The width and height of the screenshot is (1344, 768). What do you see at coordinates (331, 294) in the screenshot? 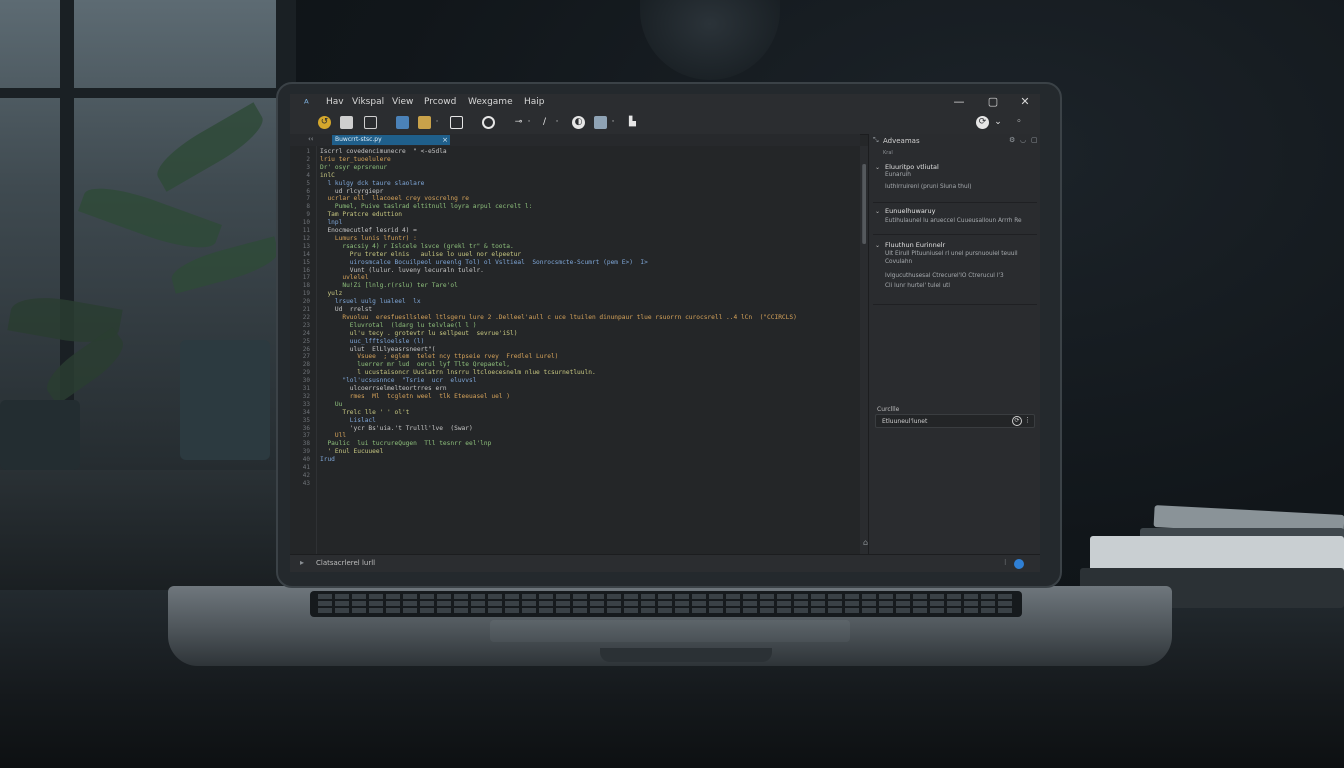
I see `code-line: yulz` at bounding box center [331, 294].